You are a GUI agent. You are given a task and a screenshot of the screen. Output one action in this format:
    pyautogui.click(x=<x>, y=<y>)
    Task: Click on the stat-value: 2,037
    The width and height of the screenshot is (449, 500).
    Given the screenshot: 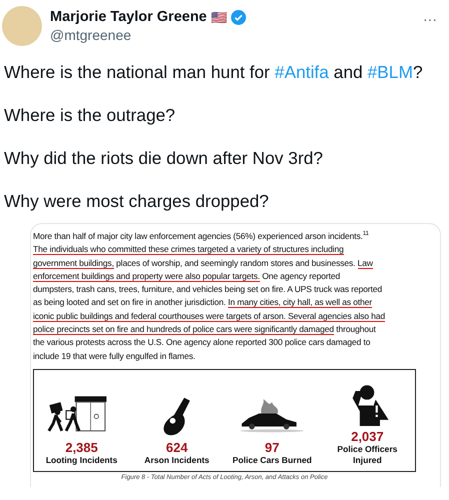 What is the action you would take?
    pyautogui.click(x=367, y=436)
    